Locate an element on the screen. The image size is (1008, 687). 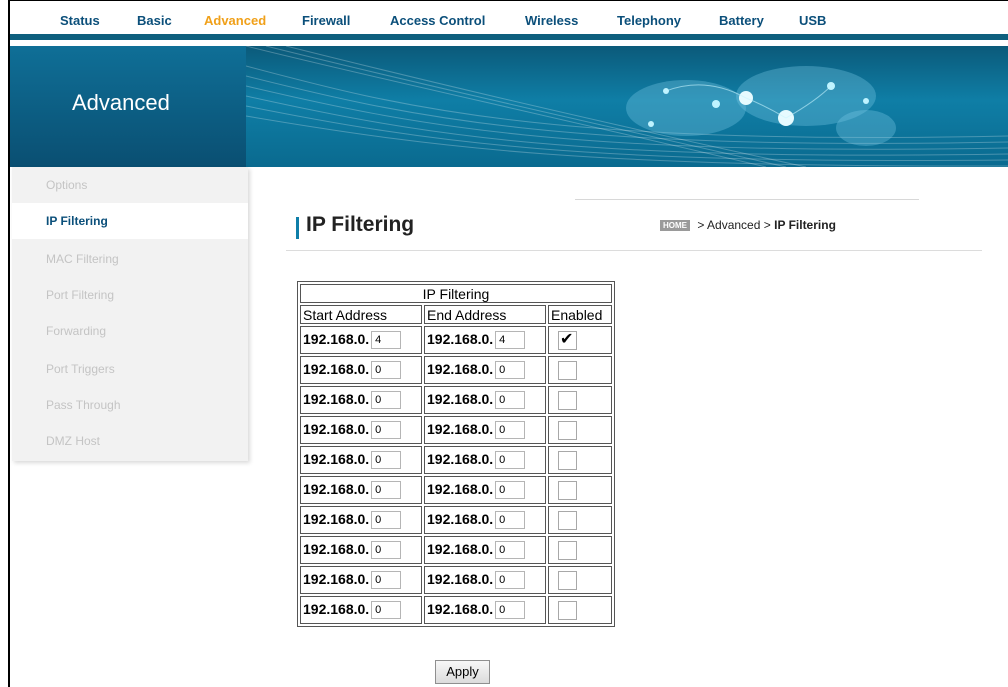
banner-title-box: Advanced is located at coordinates (128, 106).